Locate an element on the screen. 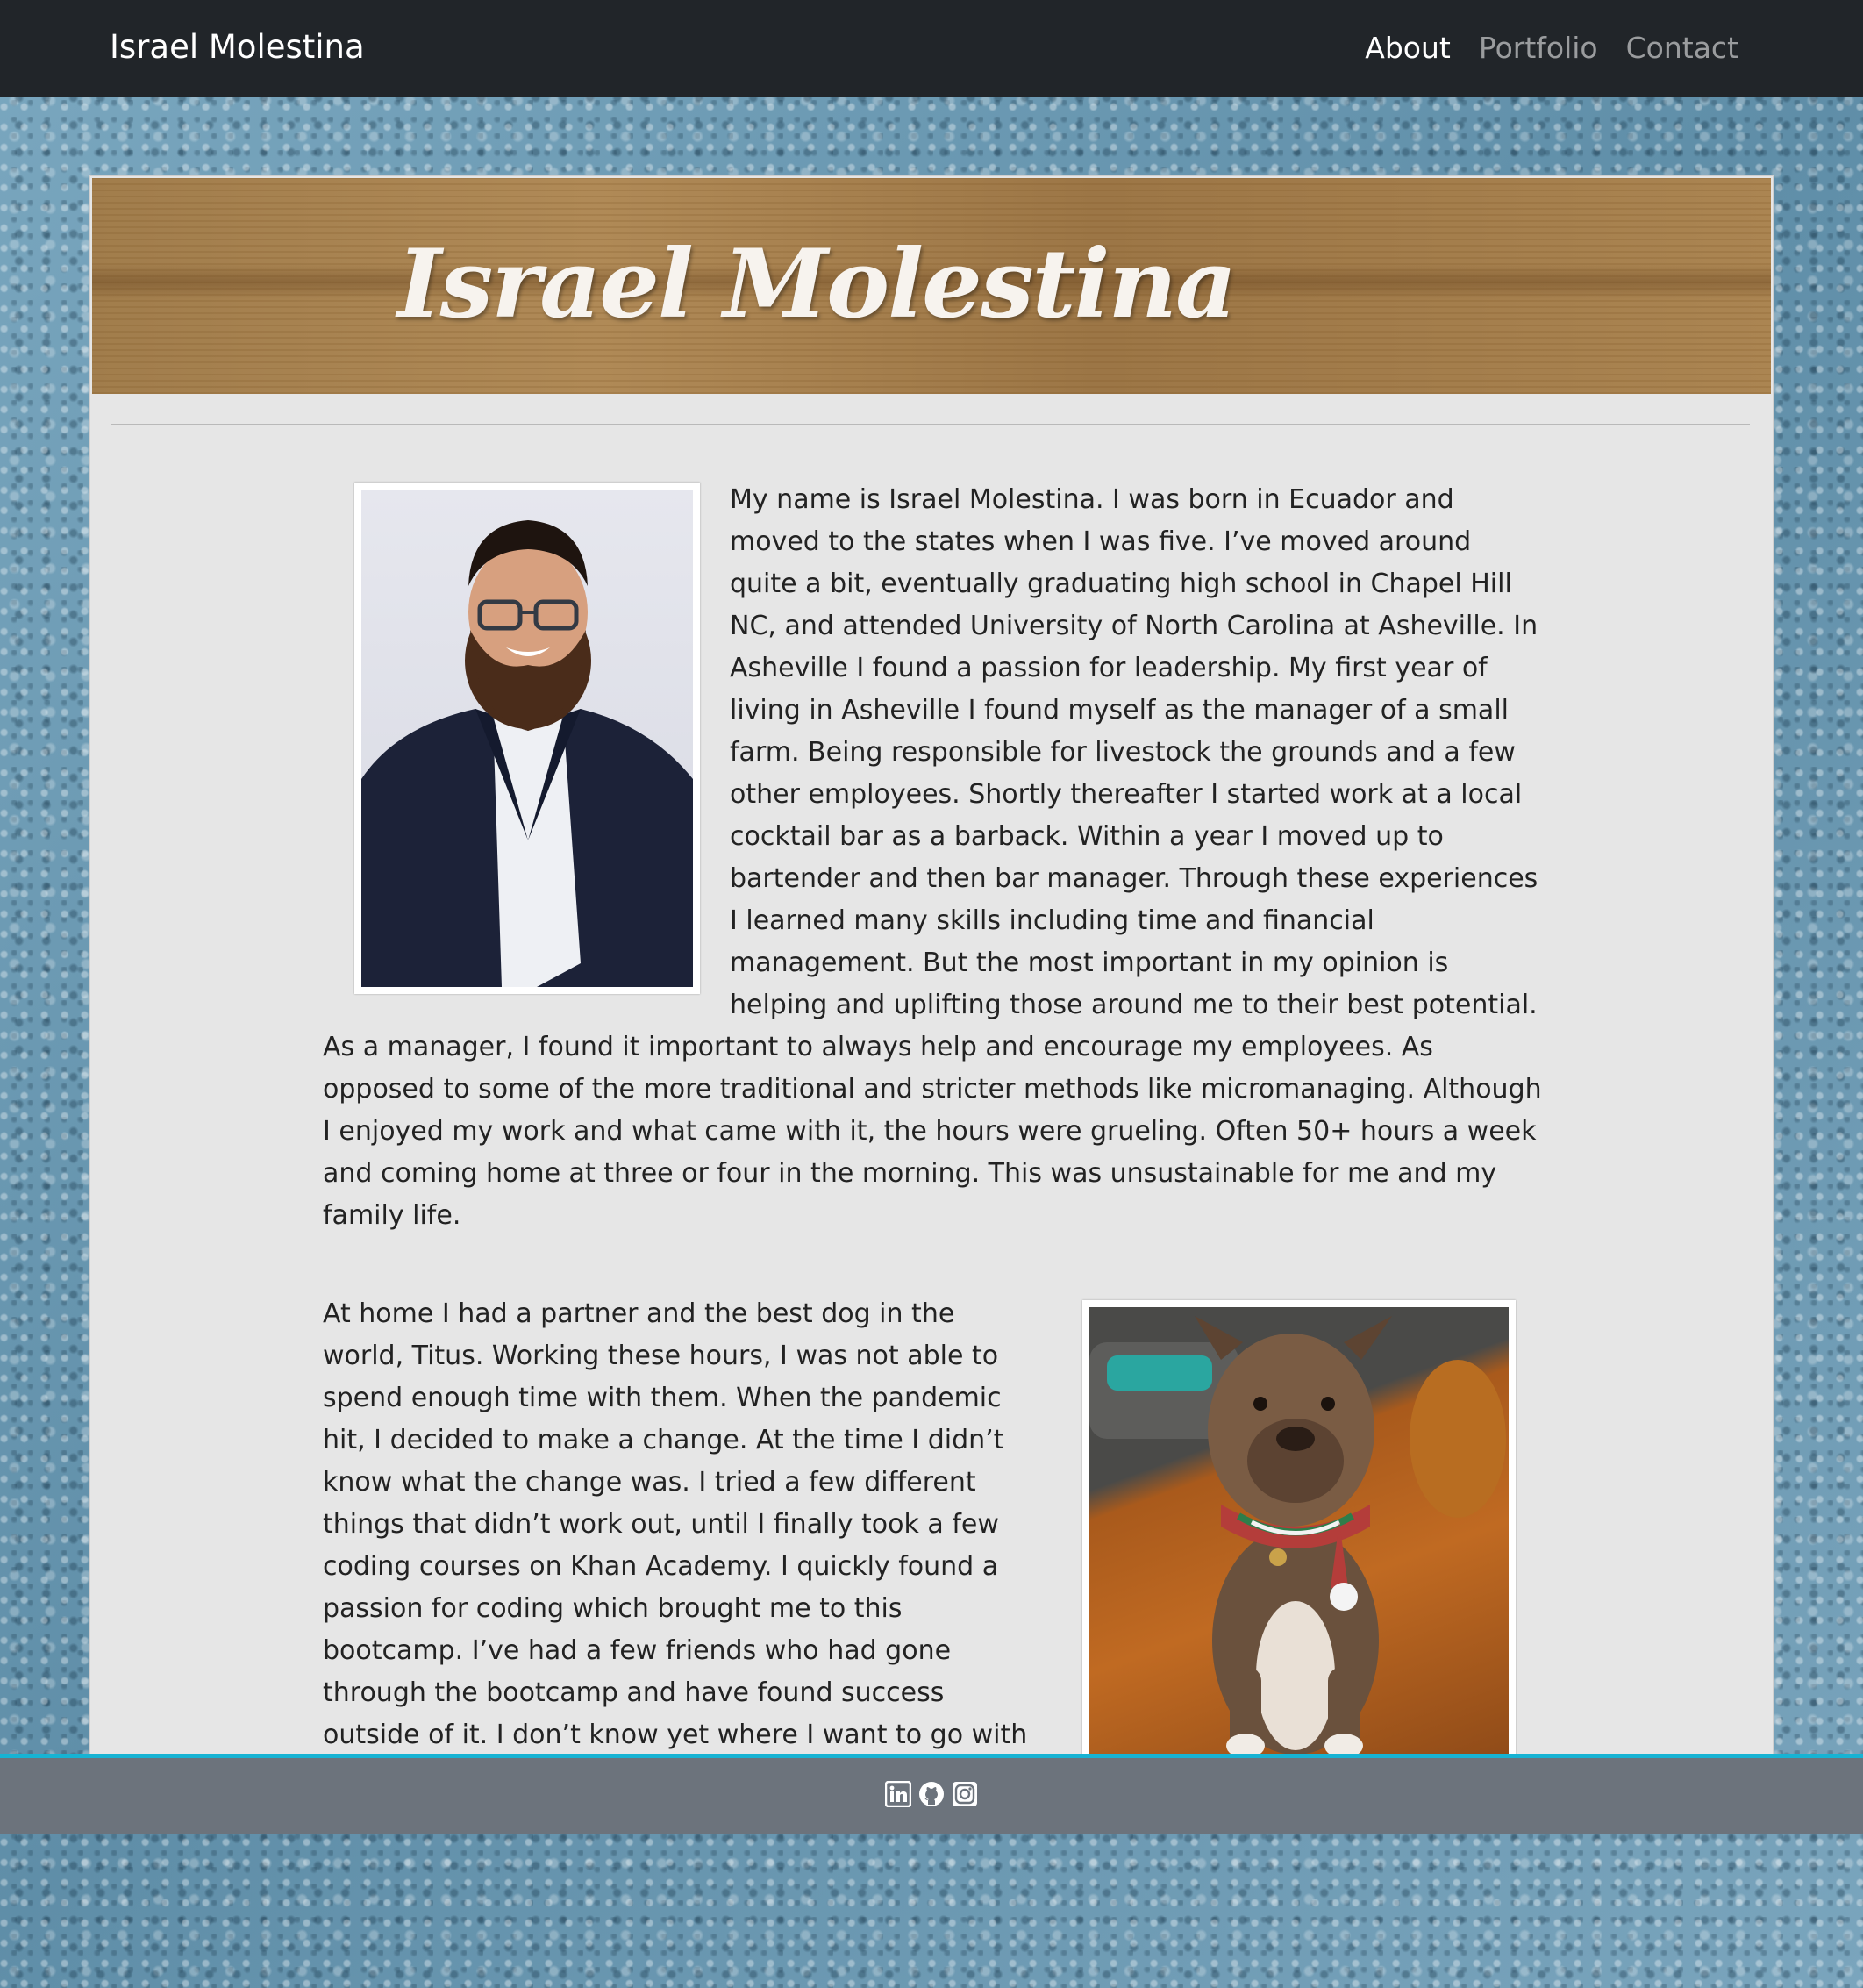 The height and width of the screenshot is (1988, 1863). github-icon is located at coordinates (931, 1794).